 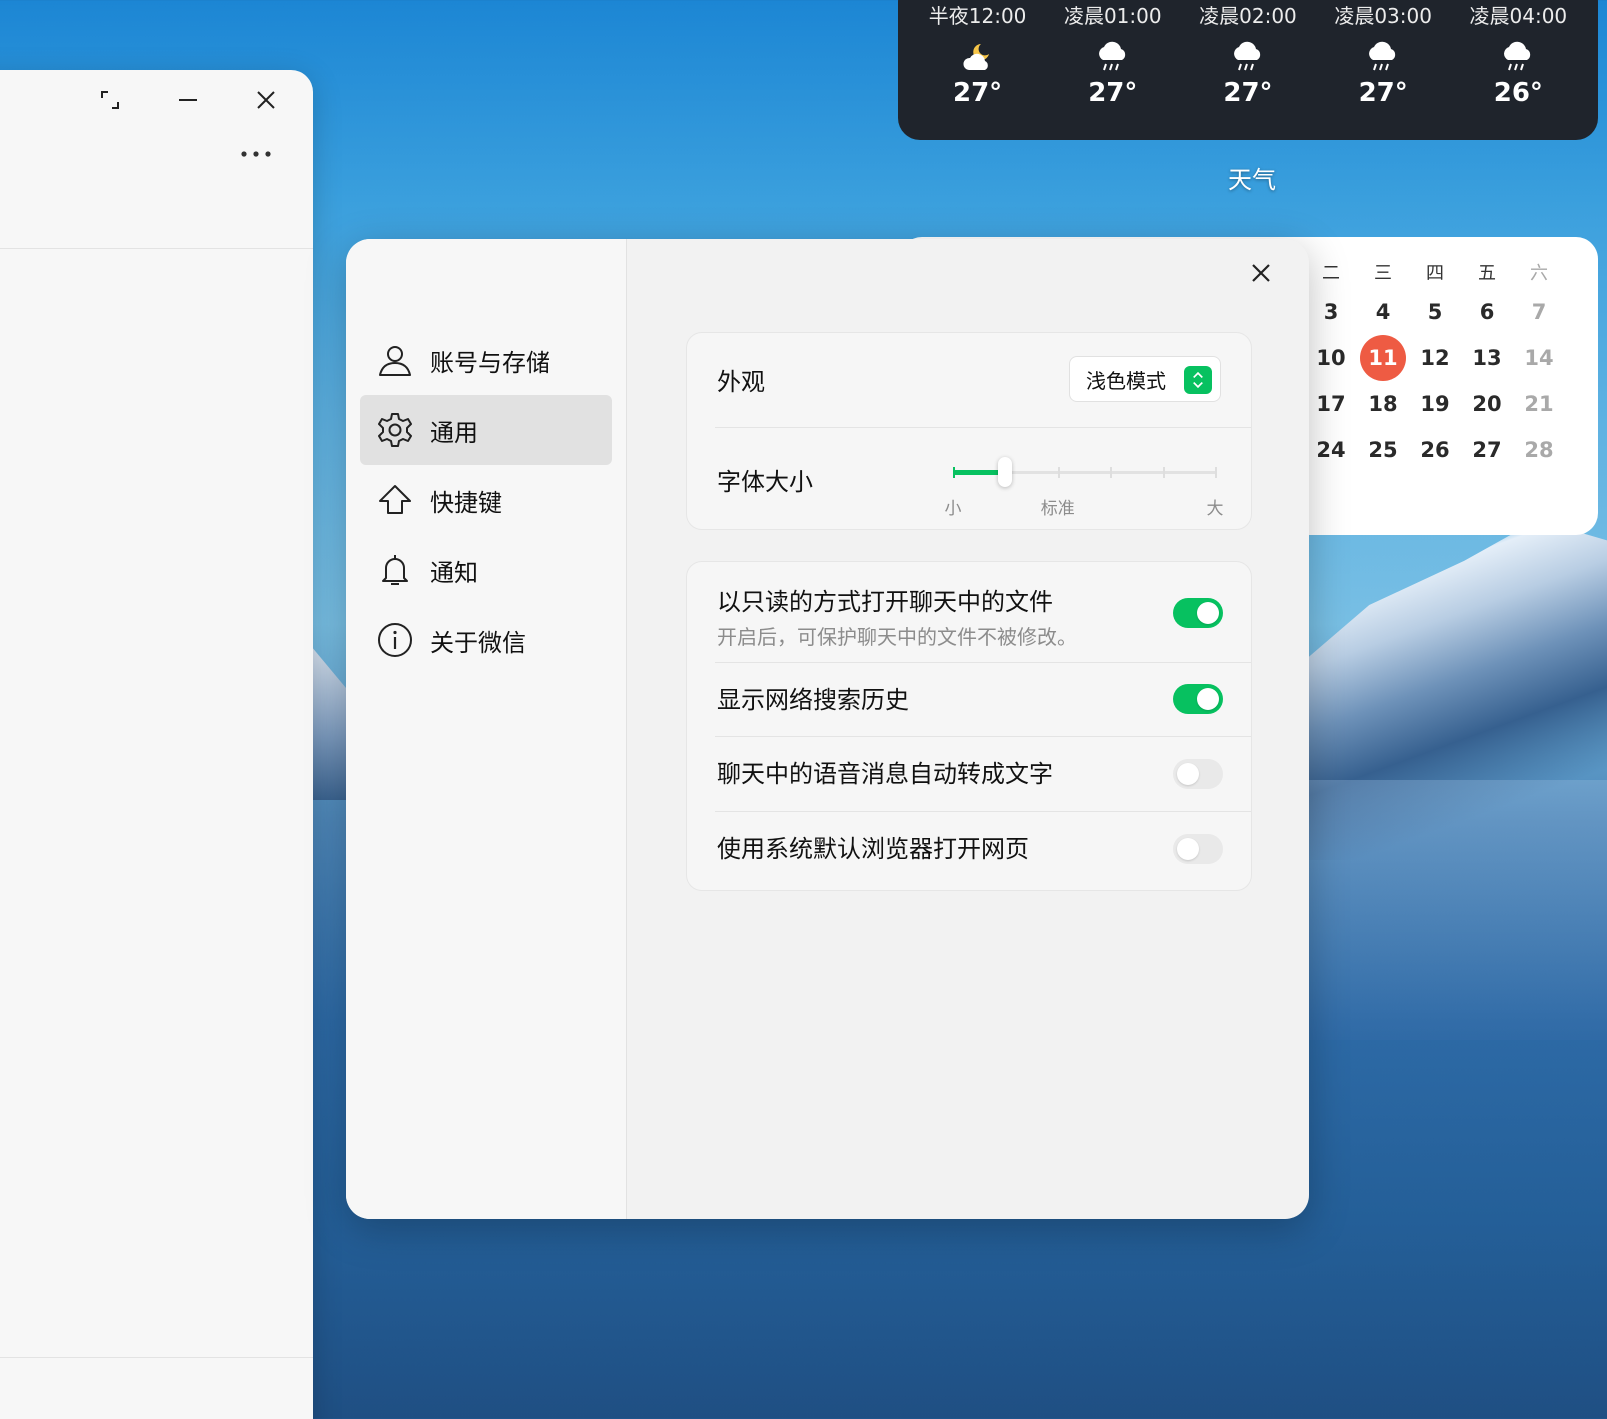 What do you see at coordinates (1112, 16) in the screenshot?
I see `weather-time: 凌晨01:00` at bounding box center [1112, 16].